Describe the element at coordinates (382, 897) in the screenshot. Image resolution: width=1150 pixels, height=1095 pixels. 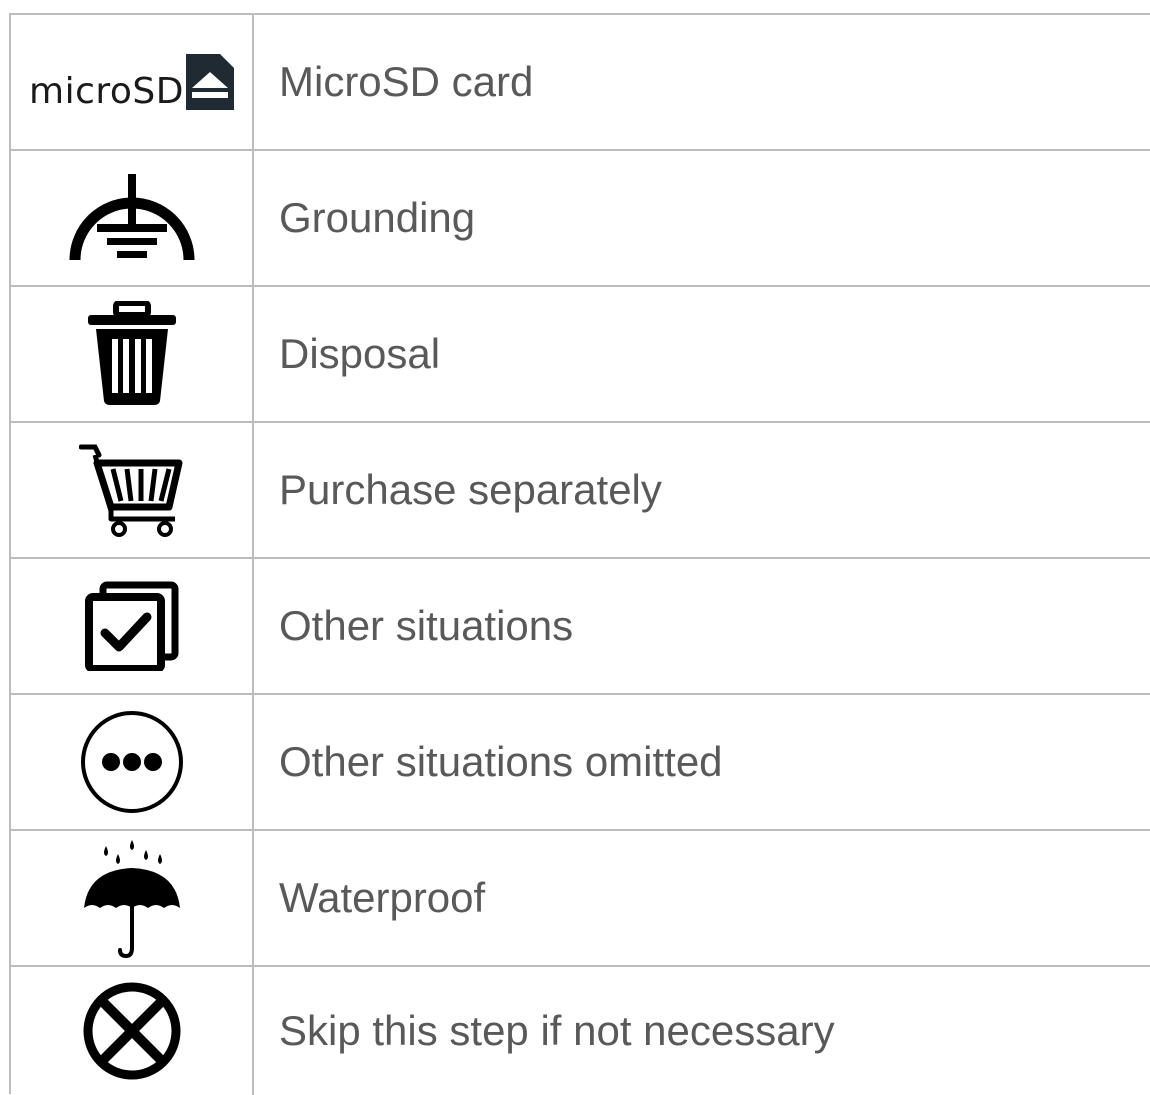
I see `row-label: Waterproof` at that location.